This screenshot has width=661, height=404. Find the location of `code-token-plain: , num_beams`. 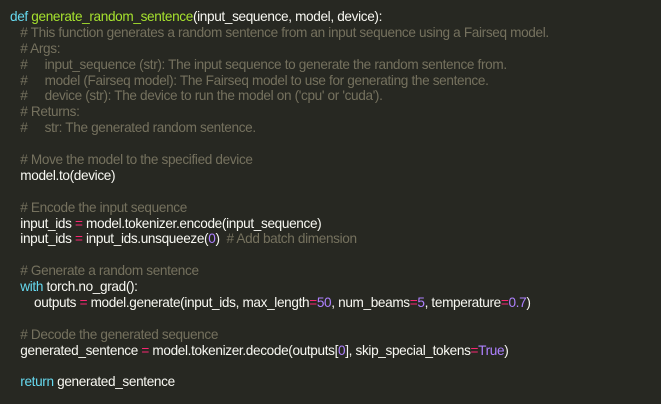

code-token-plain: , num_beams is located at coordinates (370, 303).